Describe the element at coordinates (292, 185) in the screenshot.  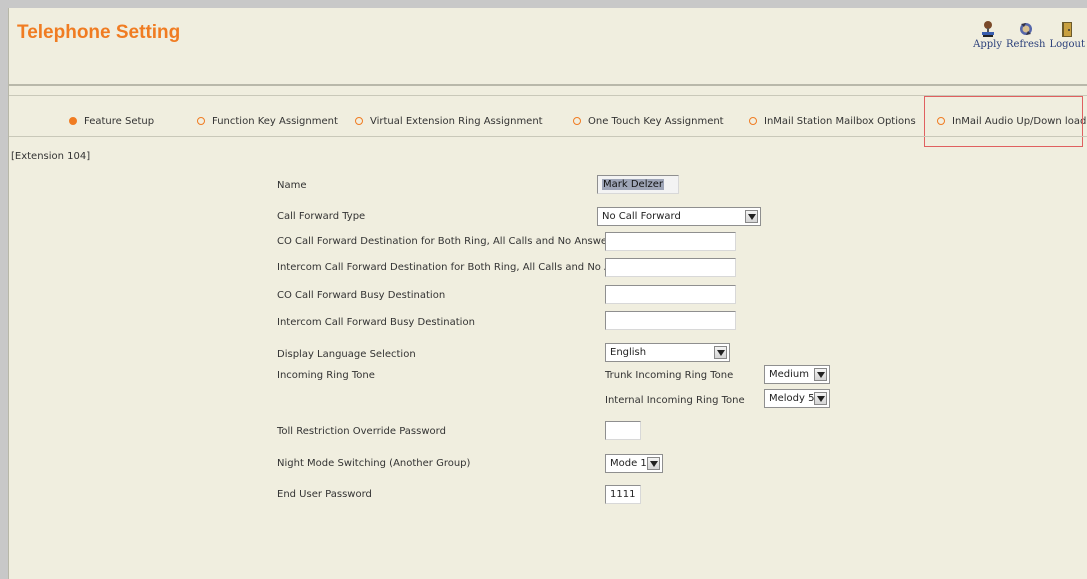
I see `name-label: Name` at that location.